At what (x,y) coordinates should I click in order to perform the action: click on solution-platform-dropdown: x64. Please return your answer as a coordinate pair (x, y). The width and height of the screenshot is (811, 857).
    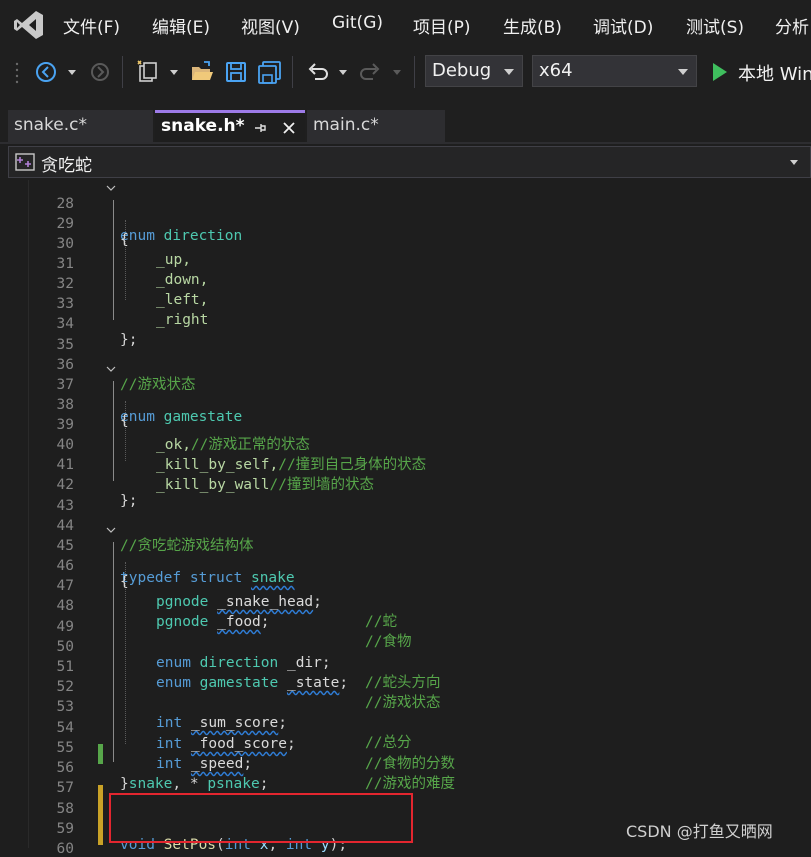
    Looking at the image, I should click on (614, 71).